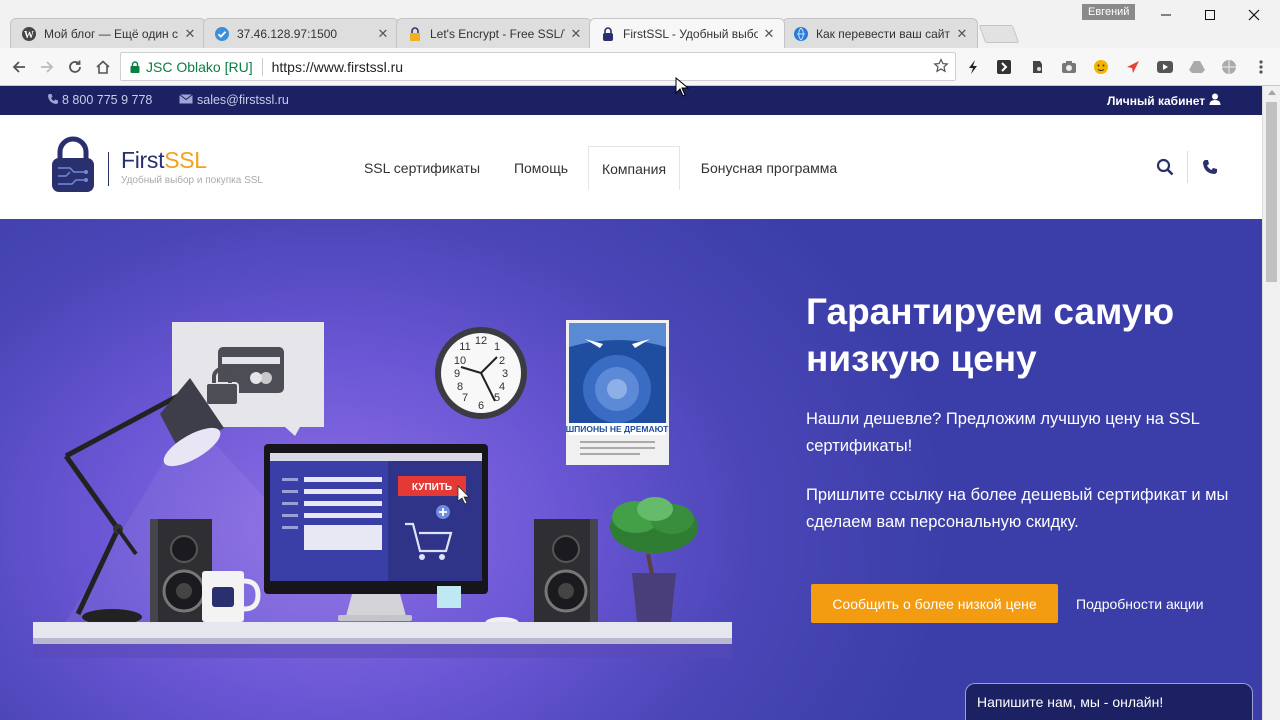 The width and height of the screenshot is (1280, 720). Describe the element at coordinates (460, 387) in the screenshot. I see `svg-text: 8` at that location.